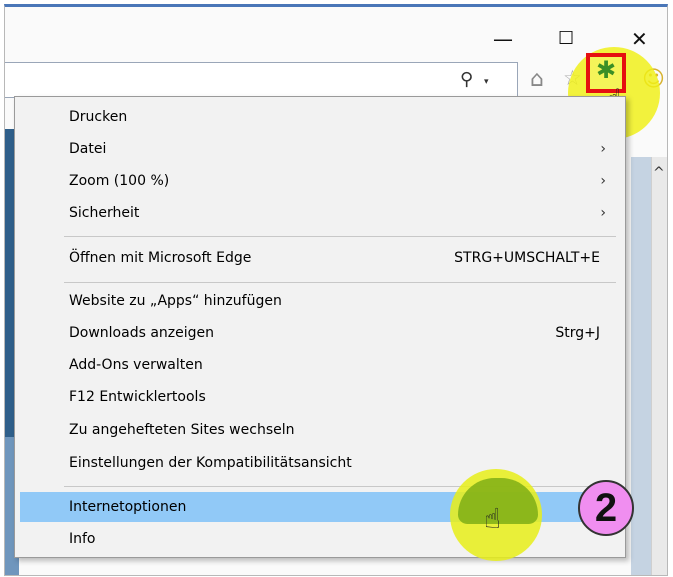 Image resolution: width=673 pixels, height=577 pixels. I want to click on menu-item-addons: Add-Ons verwalten, so click(320, 365).